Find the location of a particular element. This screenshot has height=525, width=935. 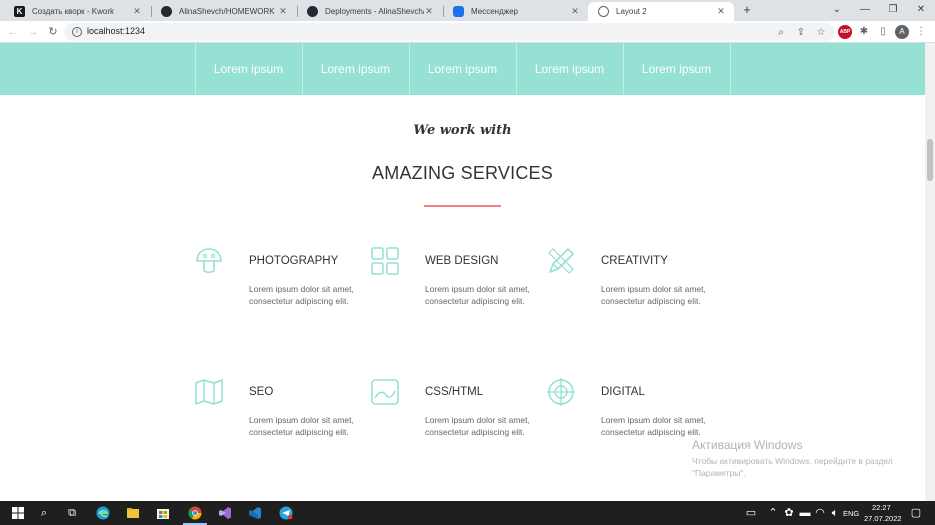

window-close-button: ✕ is located at coordinates (921, 10).